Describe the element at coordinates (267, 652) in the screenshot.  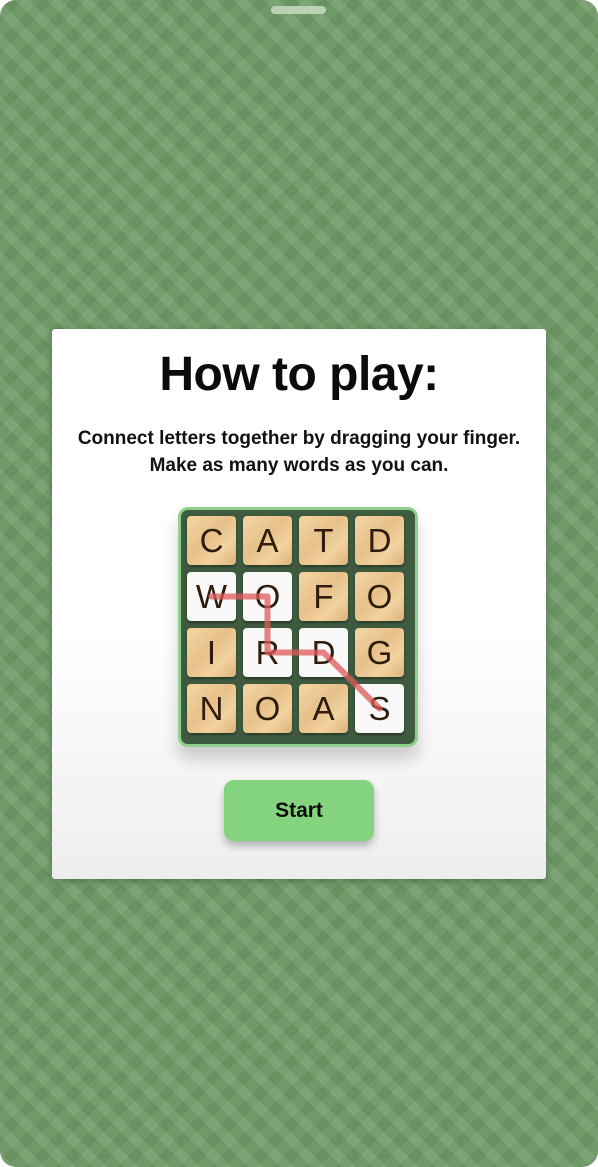
I see `letter-tile: R` at that location.